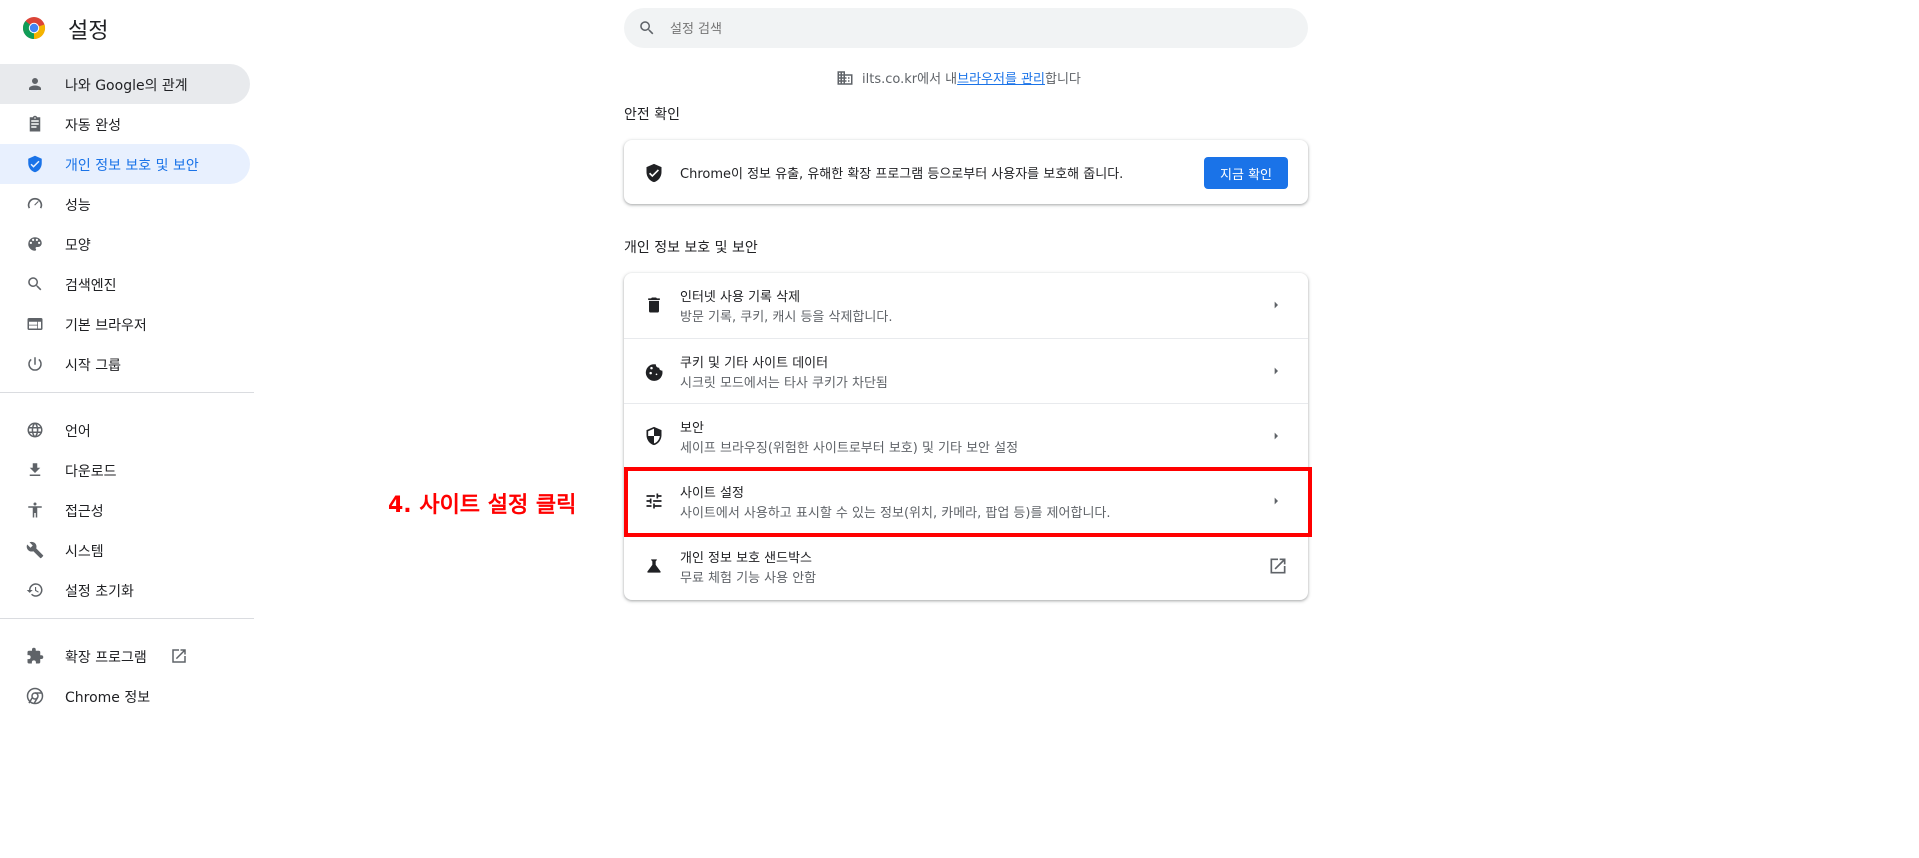 This screenshot has width=1919, height=858. I want to click on cookie-icon, so click(654, 372).